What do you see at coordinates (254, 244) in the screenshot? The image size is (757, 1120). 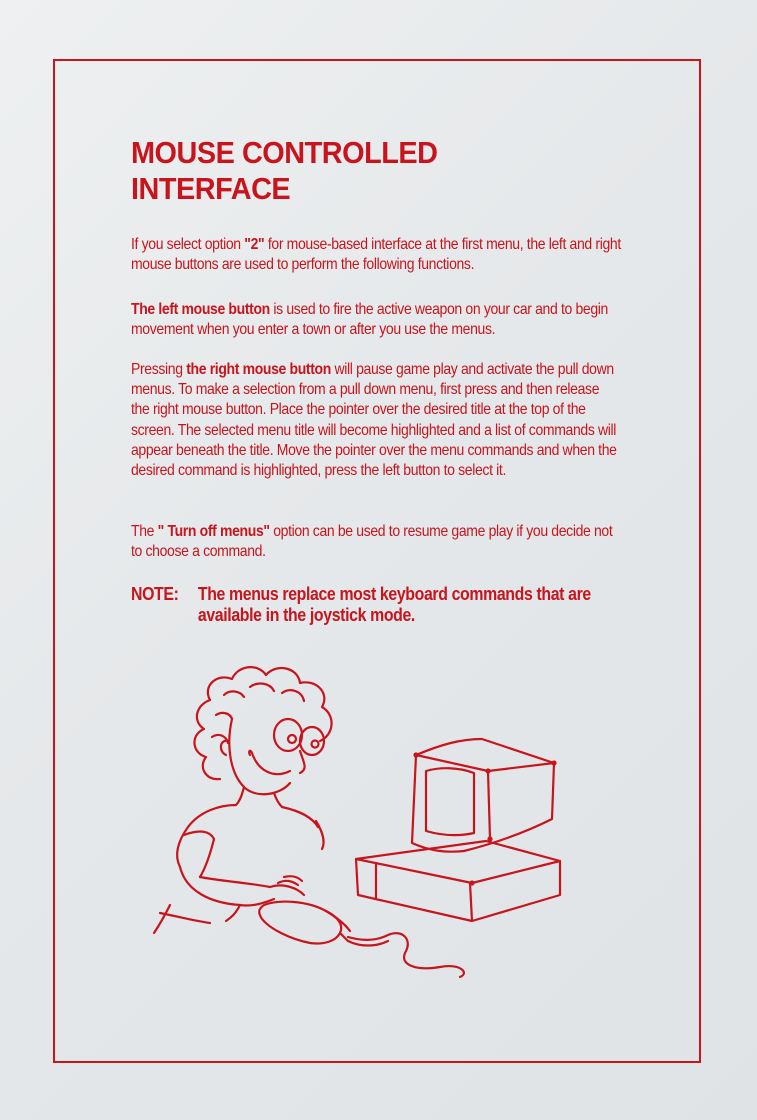 I see `p1-bold: "2"` at bounding box center [254, 244].